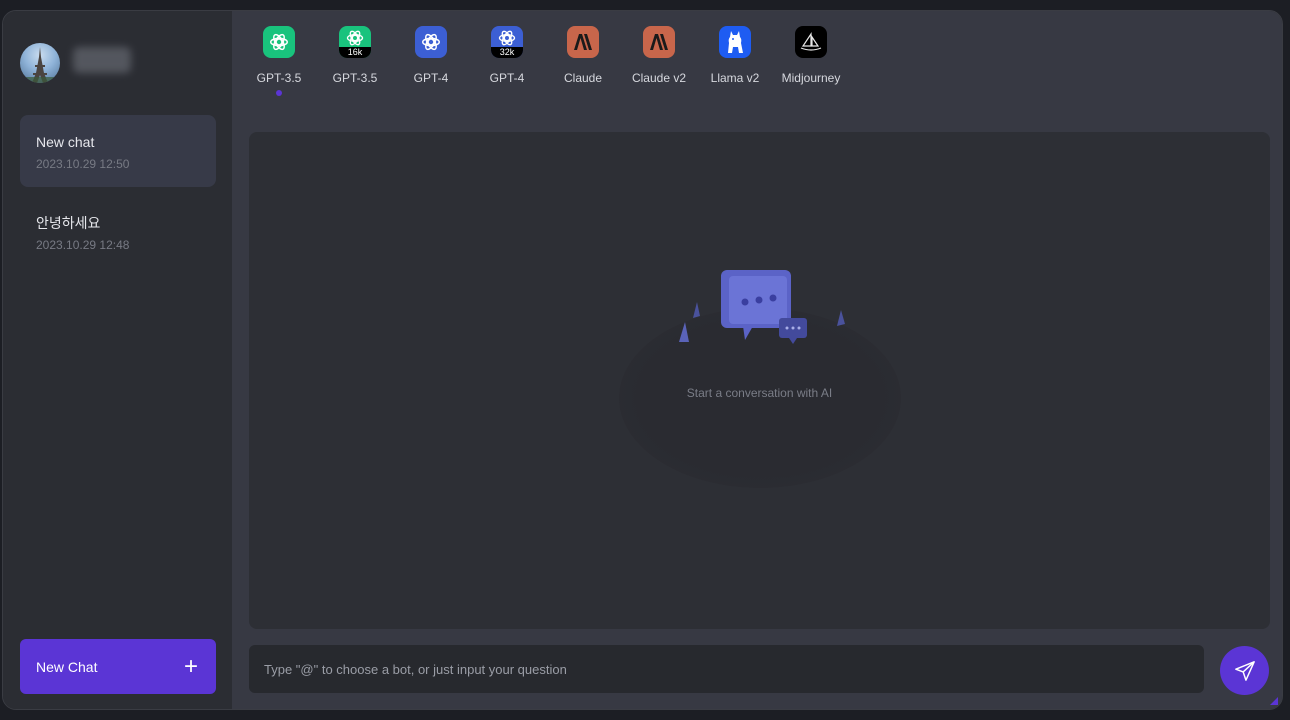 This screenshot has height=720, width=1290. Describe the element at coordinates (118, 666) in the screenshot. I see `new-chat-button: New Chat +` at that location.